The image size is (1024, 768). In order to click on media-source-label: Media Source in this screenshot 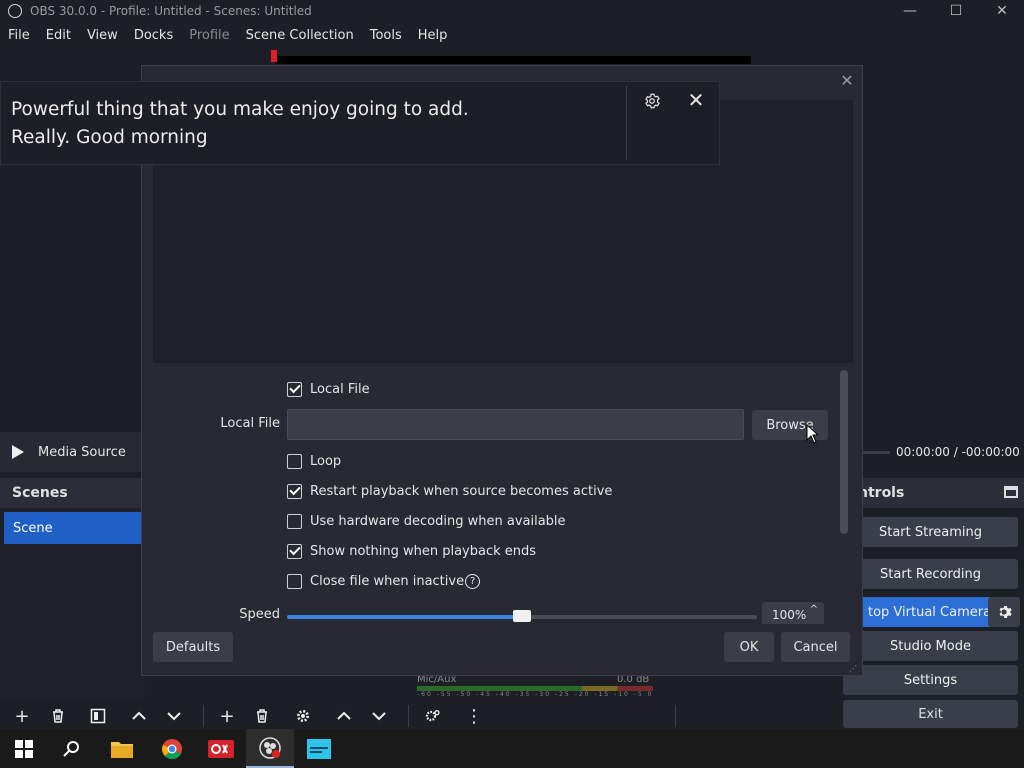, I will do `click(82, 452)`.